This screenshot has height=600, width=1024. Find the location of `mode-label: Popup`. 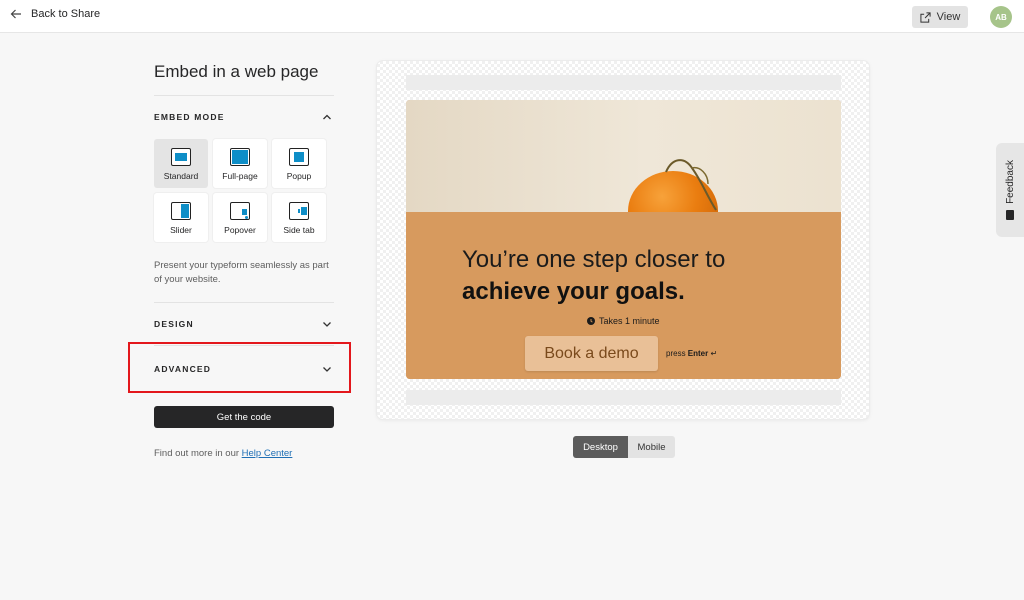

mode-label: Popup is located at coordinates (299, 176).